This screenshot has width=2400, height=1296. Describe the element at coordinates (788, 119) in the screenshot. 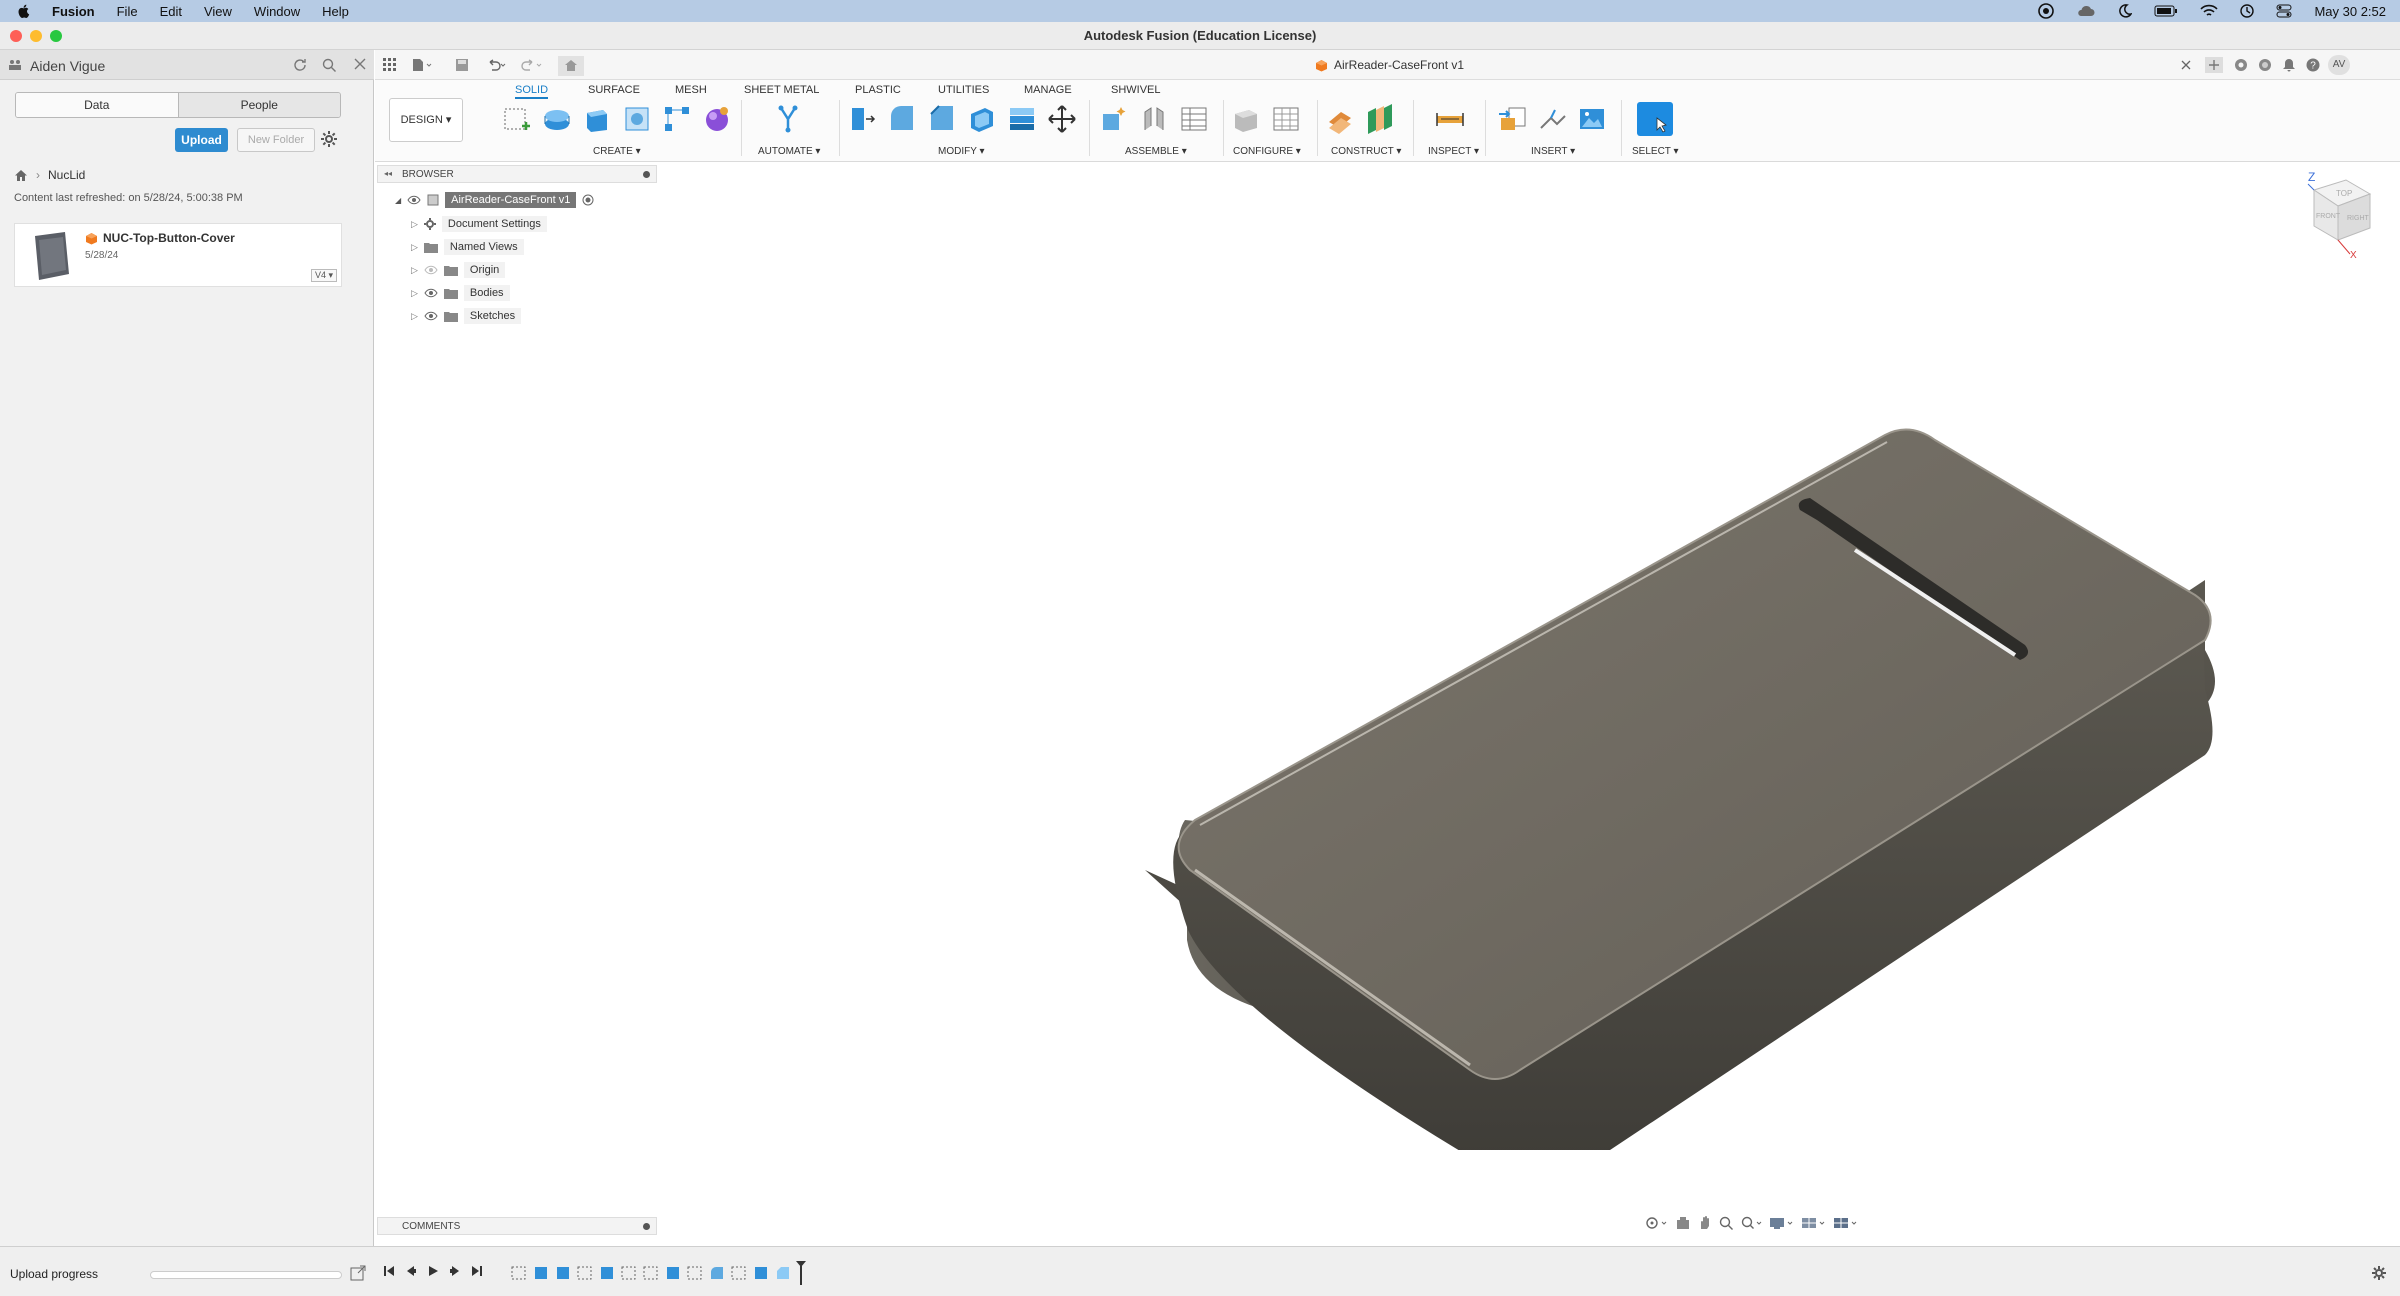

I see `automate-icon` at that location.